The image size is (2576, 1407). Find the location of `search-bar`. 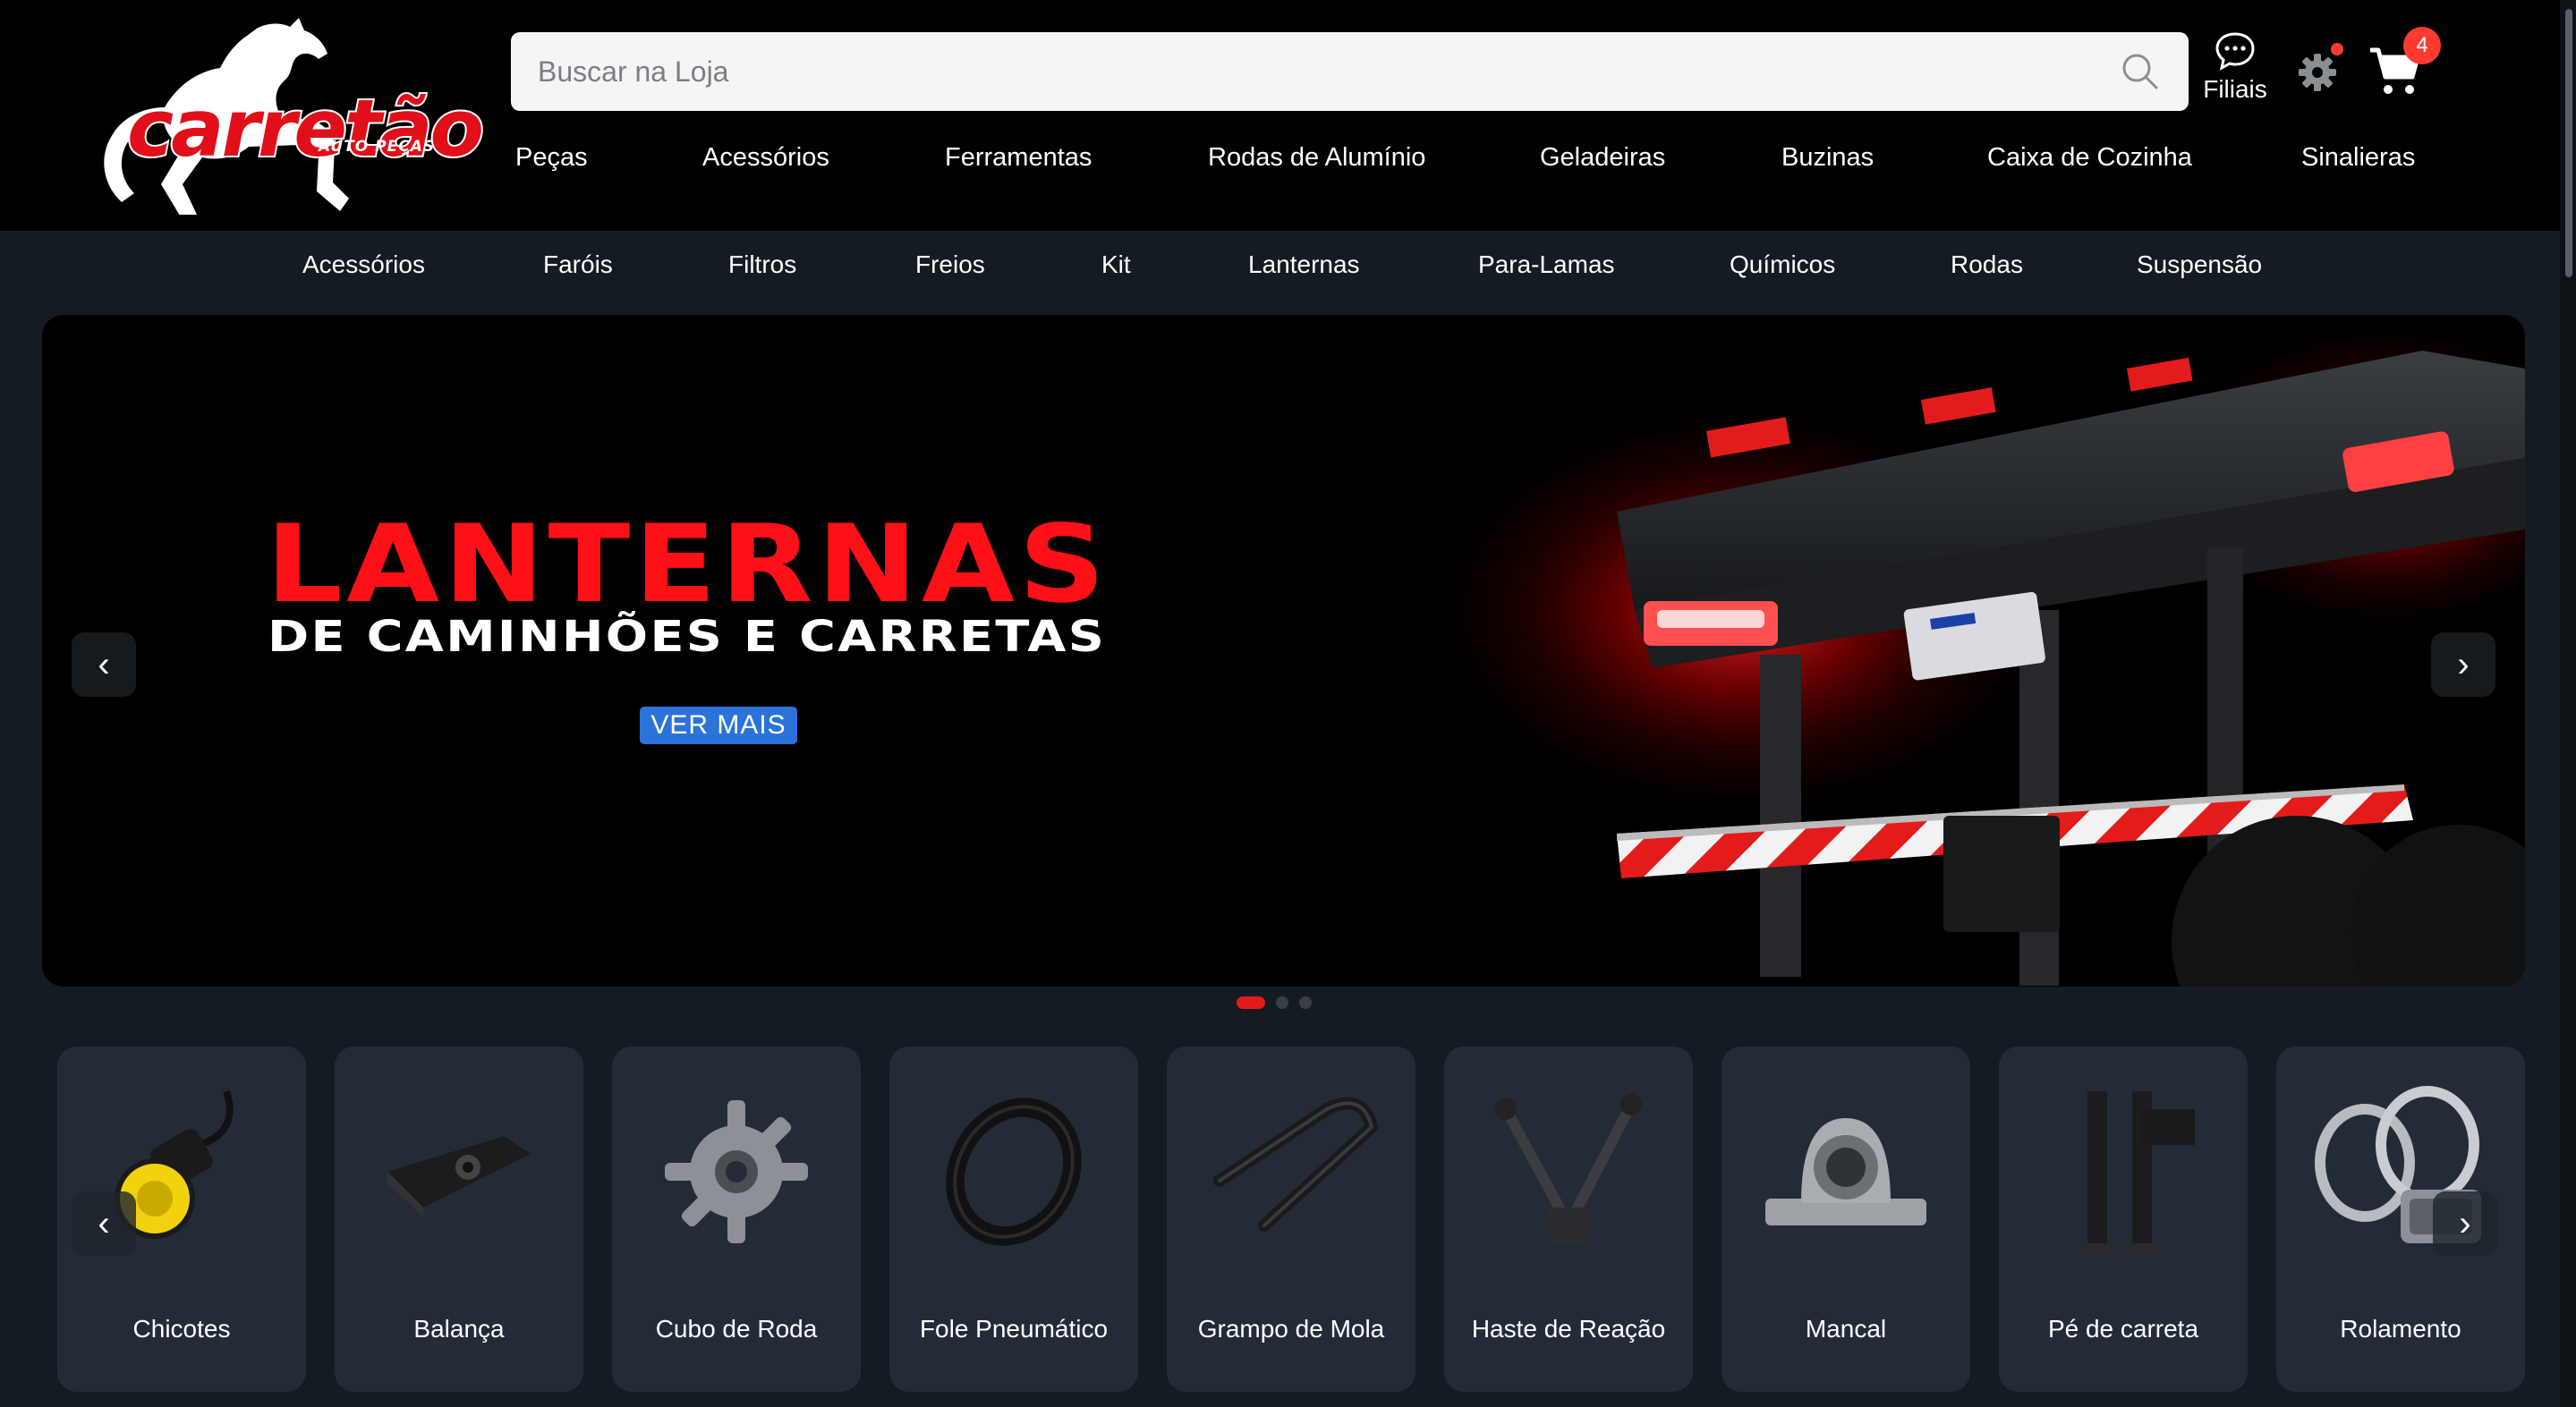

search-bar is located at coordinates (1350, 71).